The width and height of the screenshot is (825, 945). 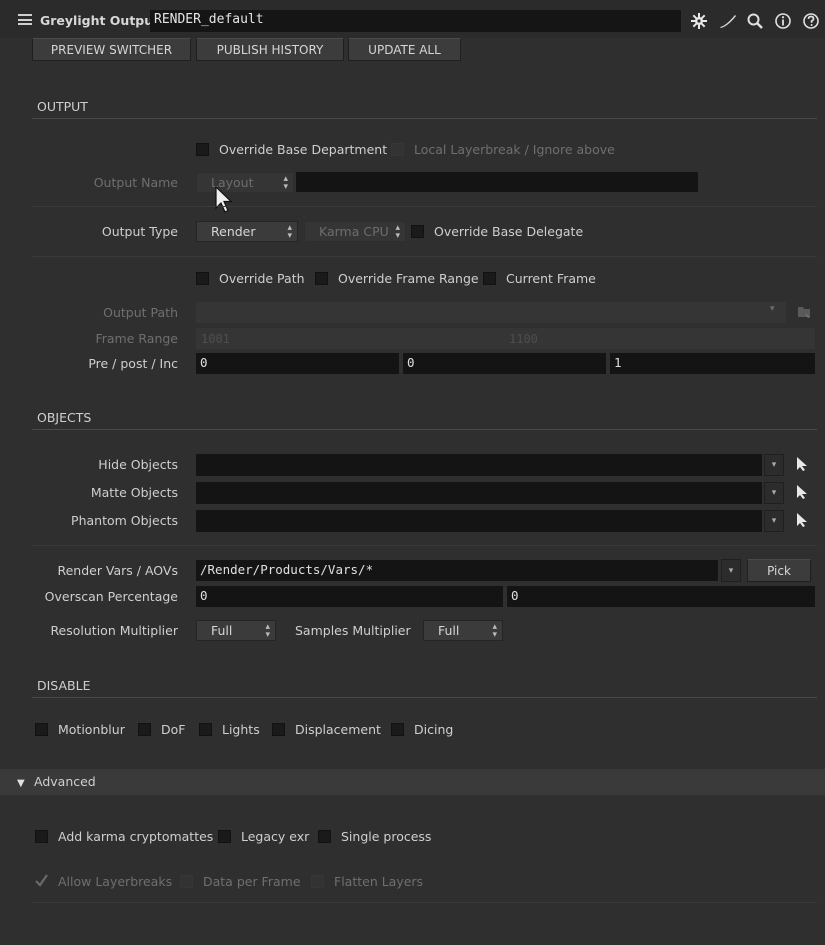 I want to click on disable-section-title: DISABLE, so click(x=64, y=685).